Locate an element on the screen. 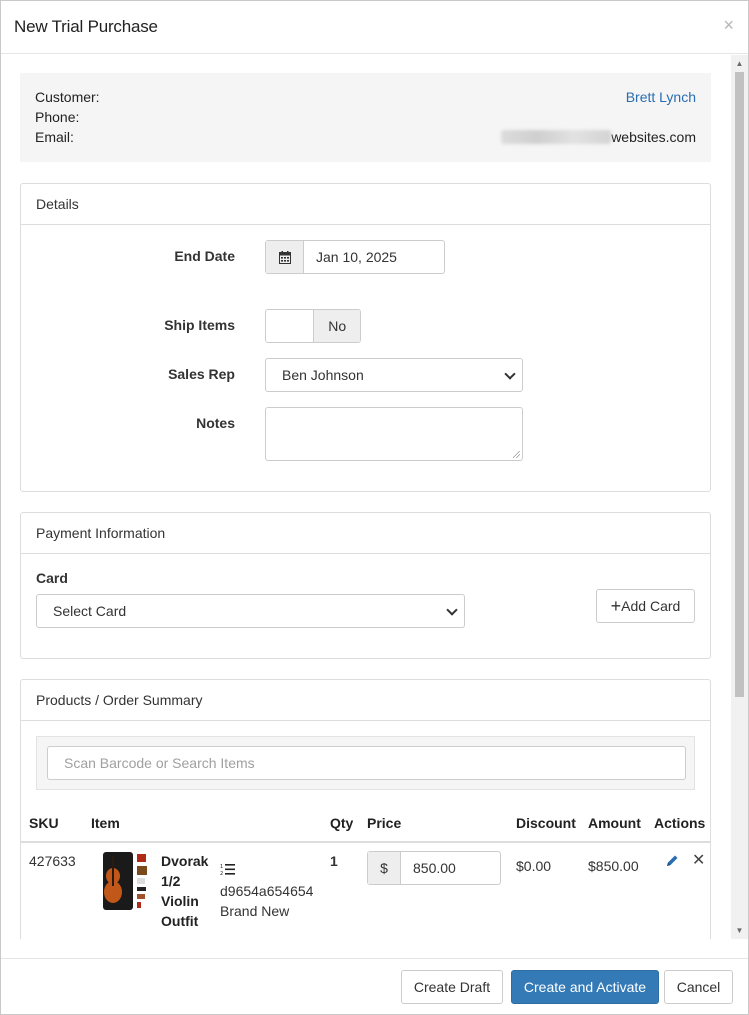 This screenshot has height=1015, width=749. ship-items-toggle: No is located at coordinates (313, 326).